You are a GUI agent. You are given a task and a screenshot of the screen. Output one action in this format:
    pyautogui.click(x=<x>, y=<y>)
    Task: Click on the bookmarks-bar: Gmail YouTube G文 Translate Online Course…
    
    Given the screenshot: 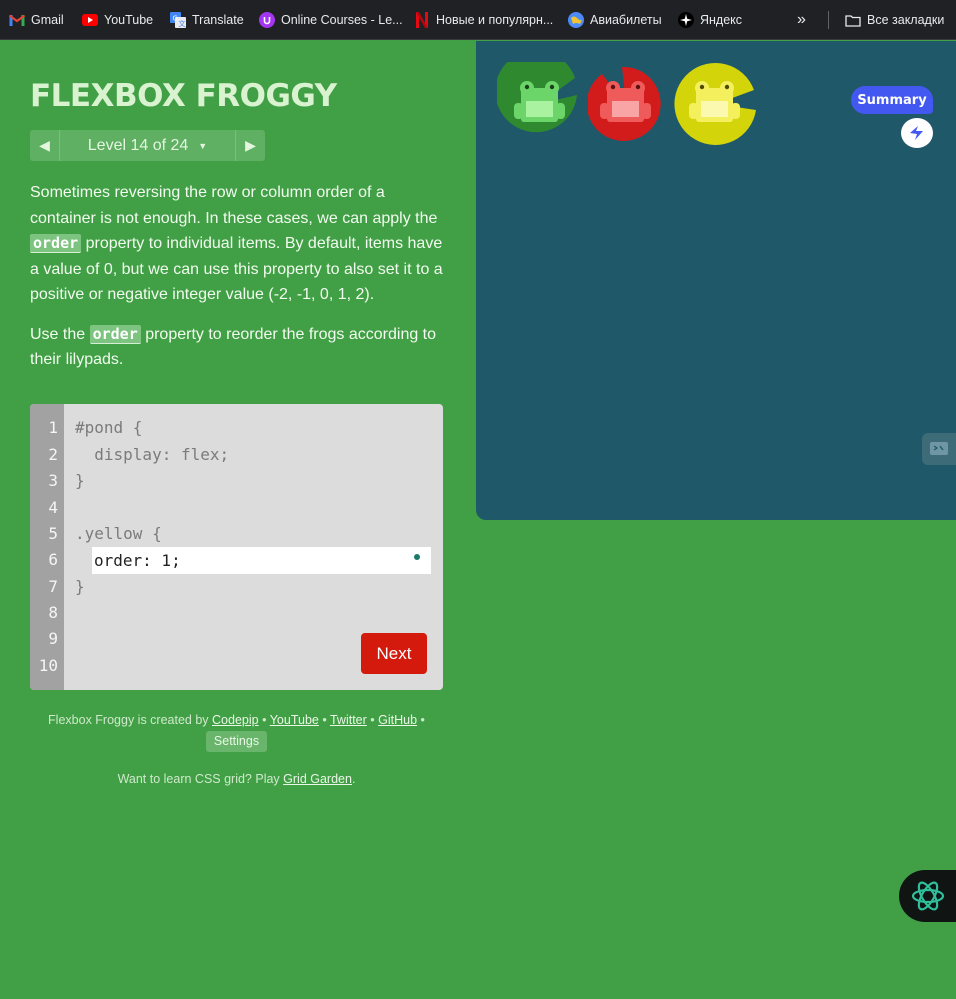 What is the action you would take?
    pyautogui.click(x=478, y=20)
    